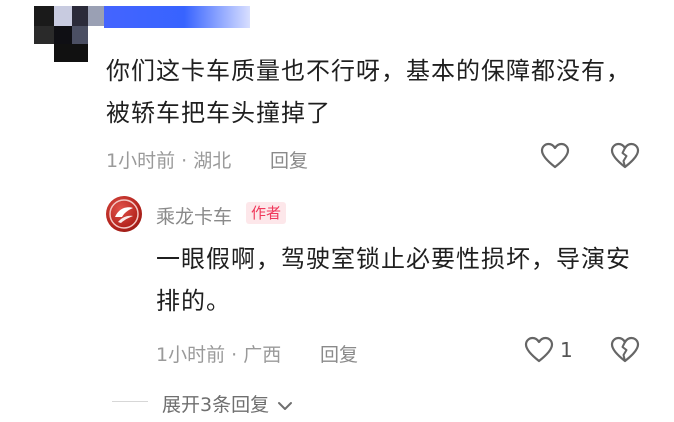 The height and width of the screenshot is (422, 674). Describe the element at coordinates (212, 161) in the screenshot. I see `comment-location: 湖北` at that location.